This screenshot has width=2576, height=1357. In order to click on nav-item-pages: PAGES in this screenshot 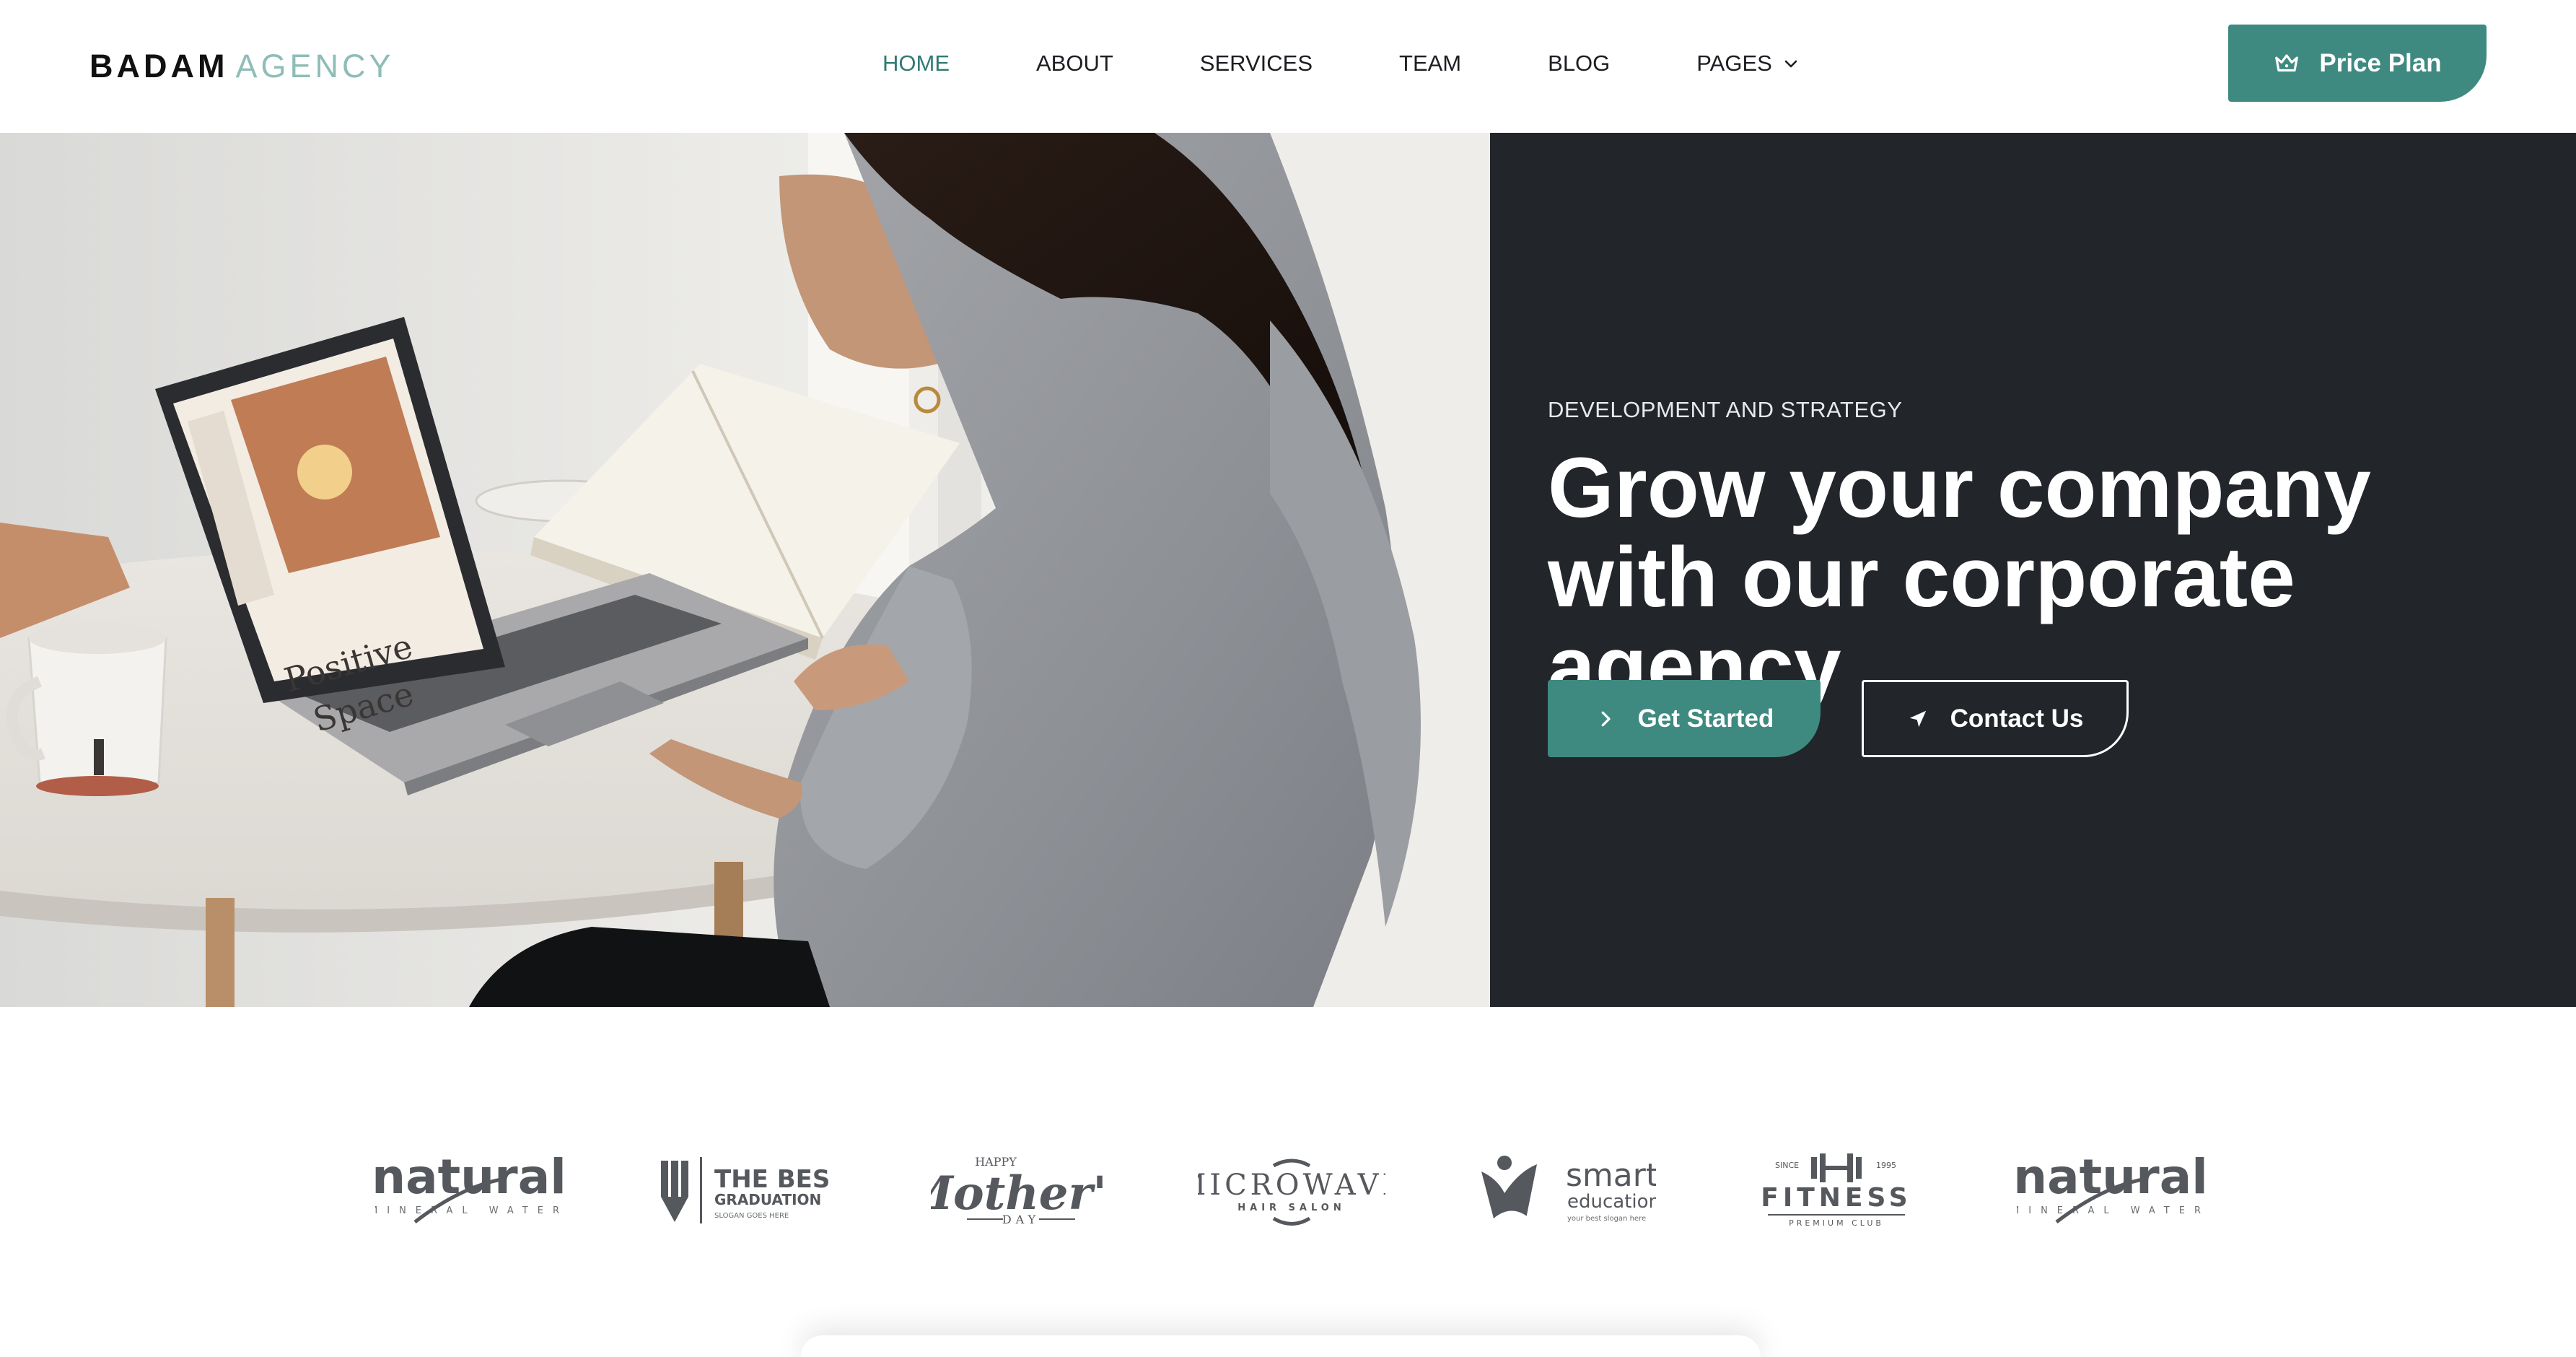, I will do `click(1748, 64)`.